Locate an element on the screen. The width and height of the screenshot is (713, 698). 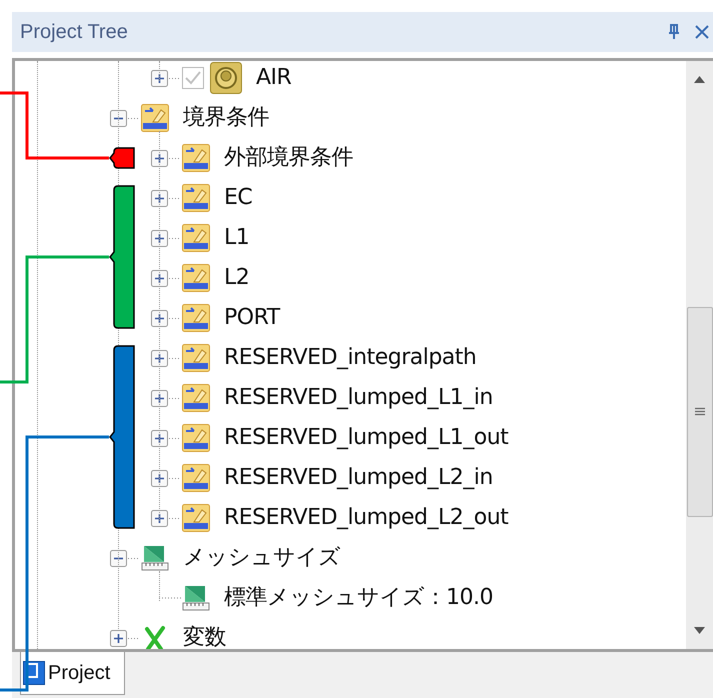
tree-item-label: RESERVED_lumped_L1_out is located at coordinates (366, 438).